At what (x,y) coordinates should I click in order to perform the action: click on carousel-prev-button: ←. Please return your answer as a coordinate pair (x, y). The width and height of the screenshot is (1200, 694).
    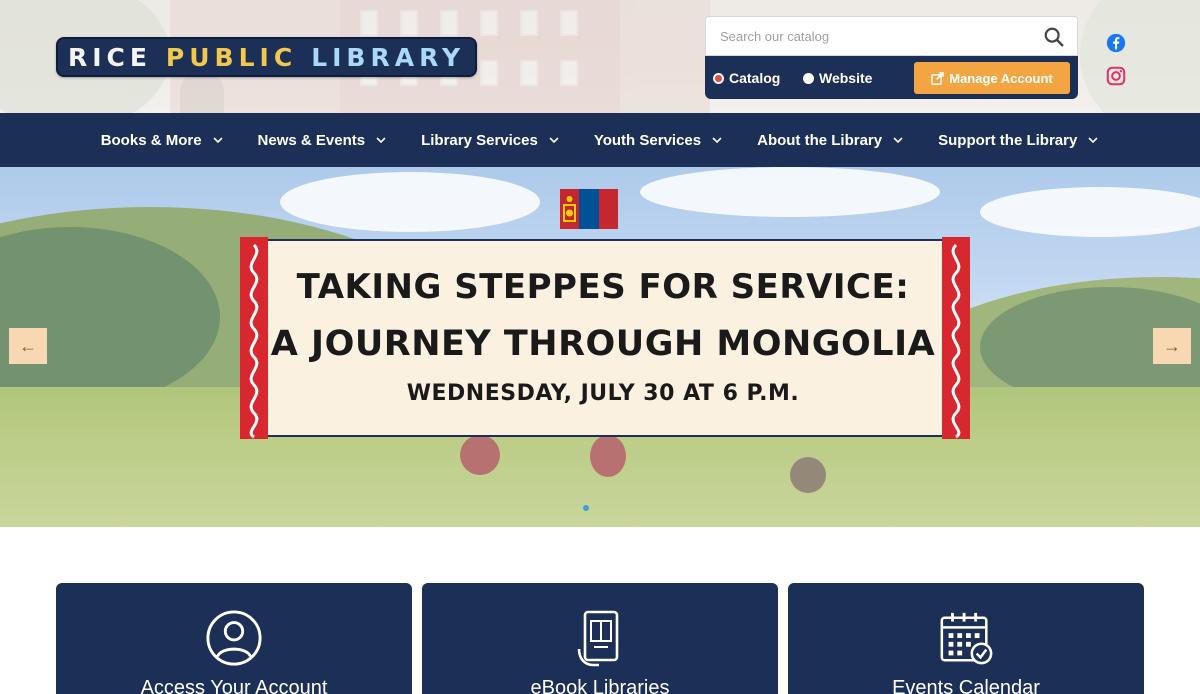
    Looking at the image, I should click on (28, 346).